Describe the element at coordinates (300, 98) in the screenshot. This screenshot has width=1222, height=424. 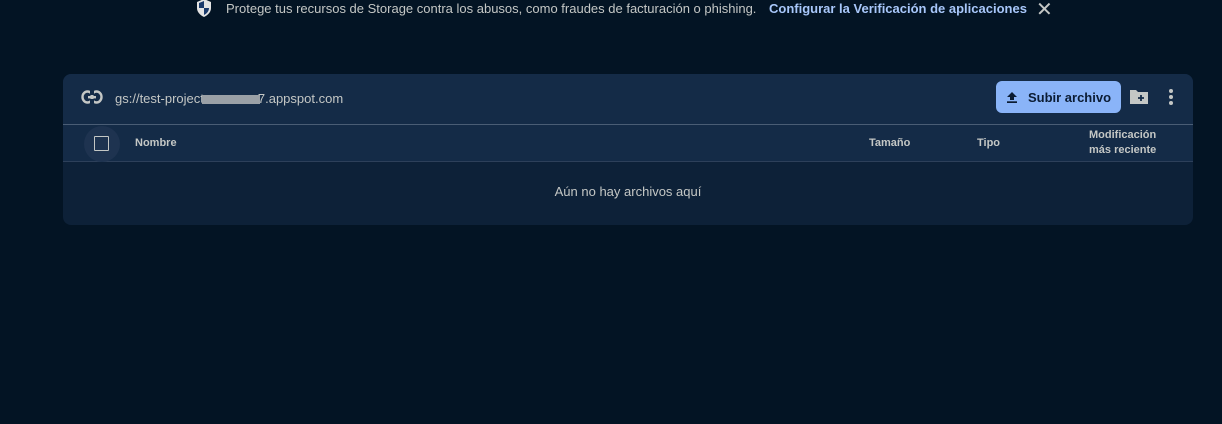
I see `bucket-path-suffix: 7.appspot.com` at that location.